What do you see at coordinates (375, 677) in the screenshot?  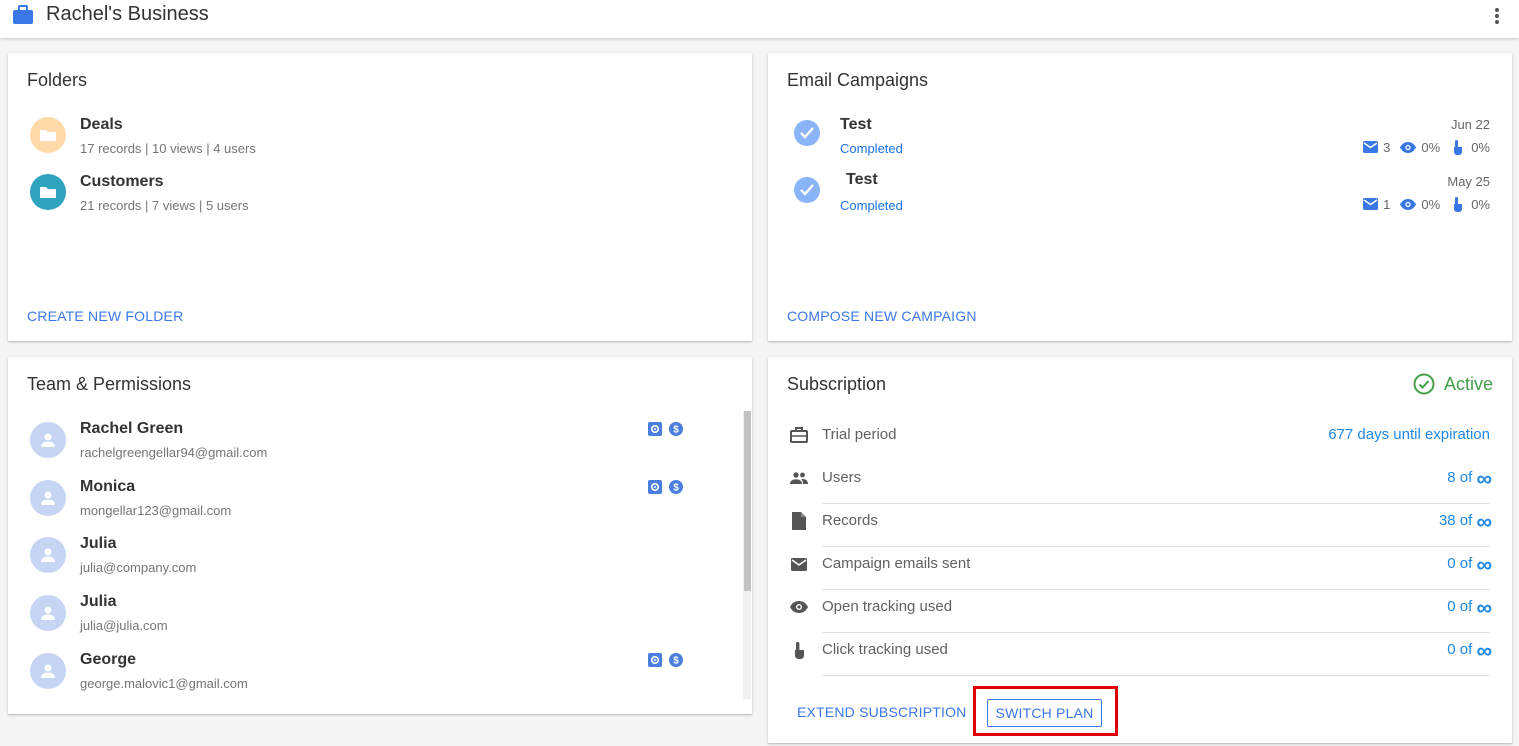 I see `team-member: George george.malovic1@gmail.com $` at bounding box center [375, 677].